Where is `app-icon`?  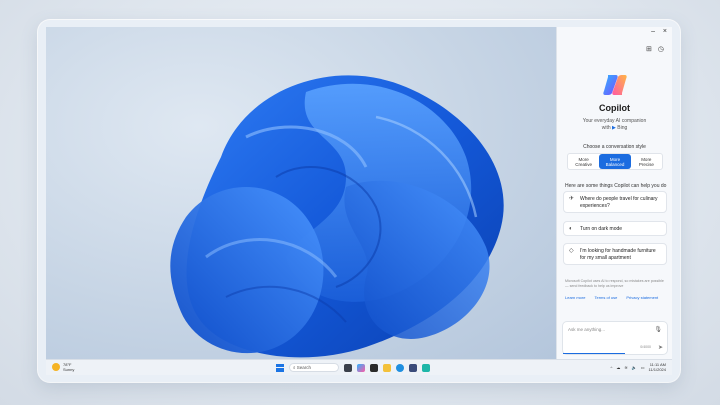
app-icon is located at coordinates (426, 367).